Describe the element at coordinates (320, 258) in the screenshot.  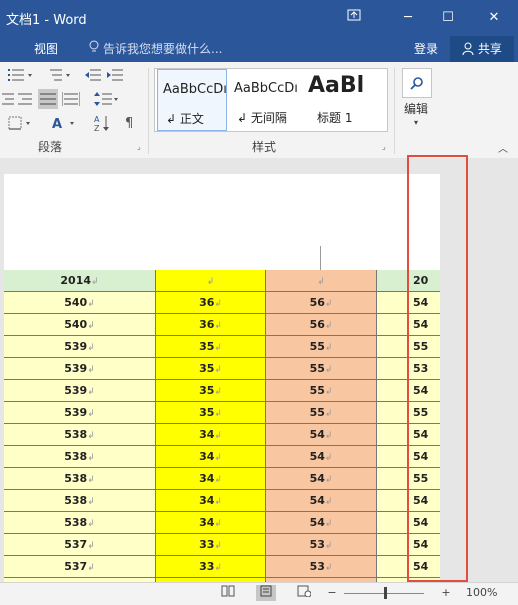
I see `text-cursor` at that location.